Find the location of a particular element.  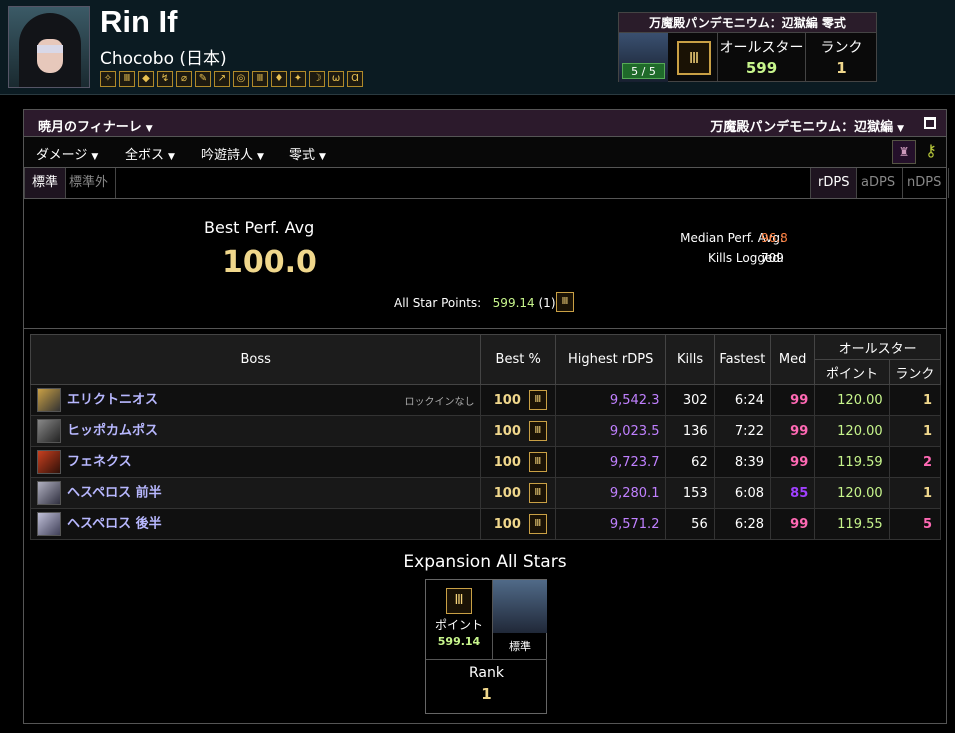

samurai-icon: ☽ is located at coordinates (317, 79).